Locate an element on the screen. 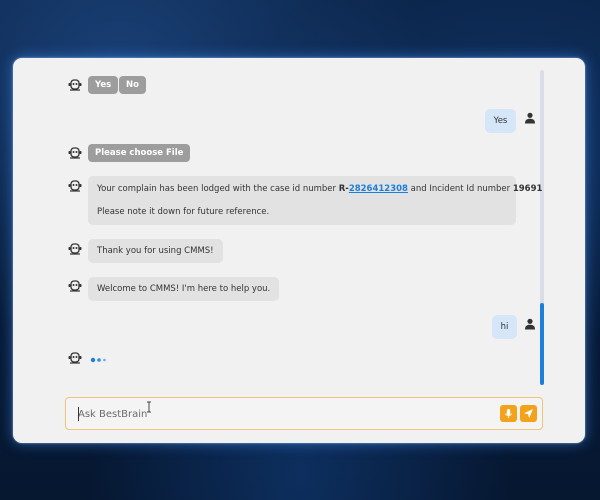 This screenshot has width=600, height=500. text-caret is located at coordinates (78, 414).